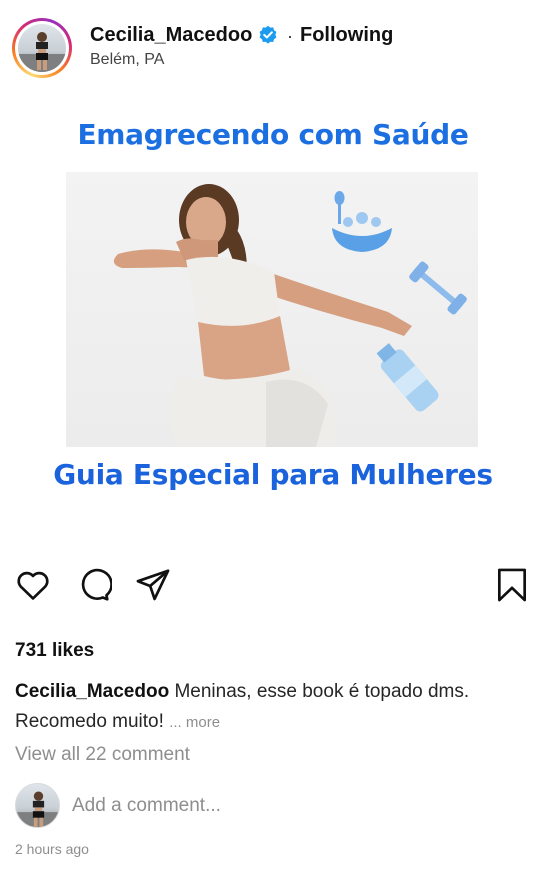  What do you see at coordinates (273, 45) in the screenshot?
I see `post-header: Cecilia_Macedoo · Following Belém, PA` at bounding box center [273, 45].